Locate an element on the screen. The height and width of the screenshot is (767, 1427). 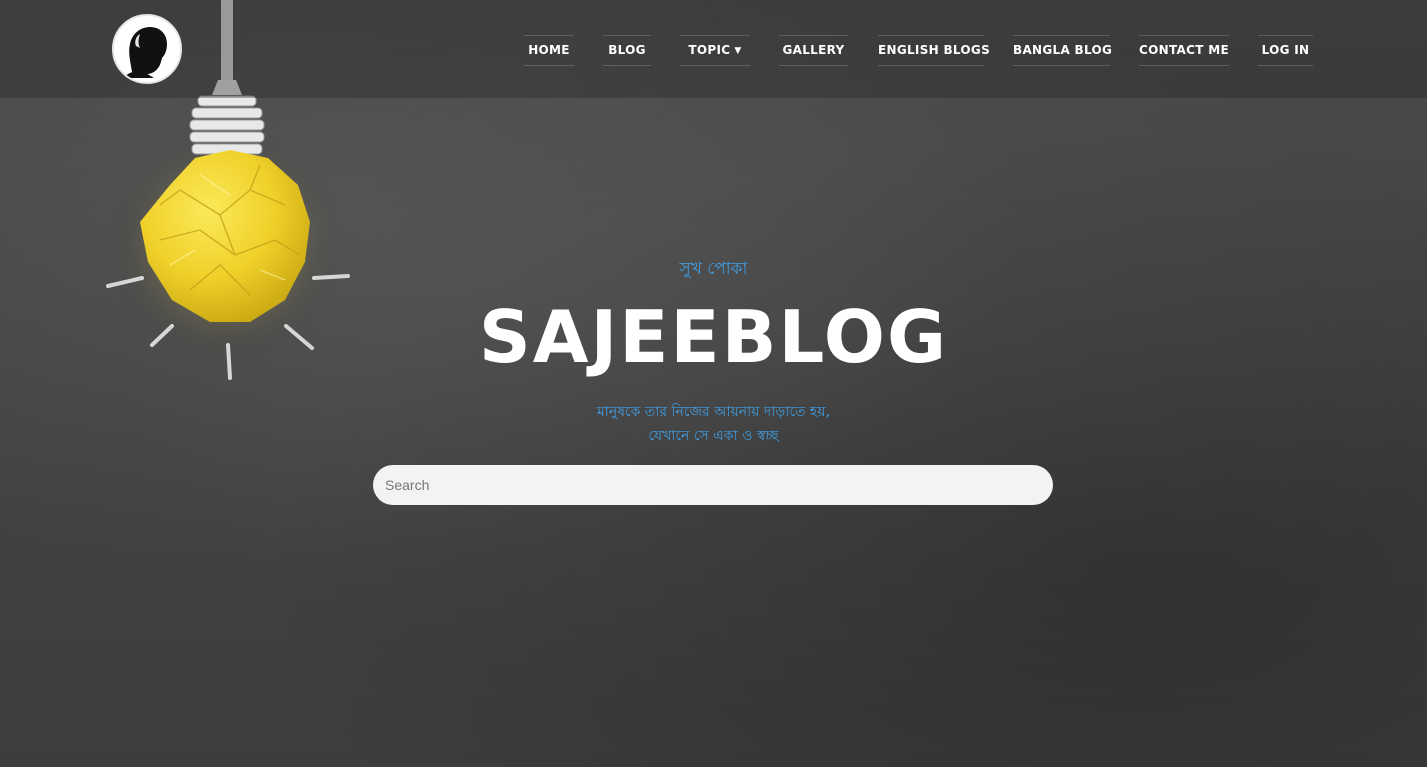
site-title: SAJEEBLOG is located at coordinates (713, 337).